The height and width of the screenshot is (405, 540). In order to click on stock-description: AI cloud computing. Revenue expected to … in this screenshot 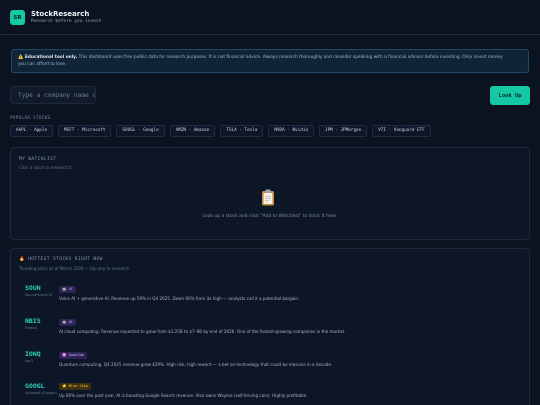, I will do `click(202, 331)`.